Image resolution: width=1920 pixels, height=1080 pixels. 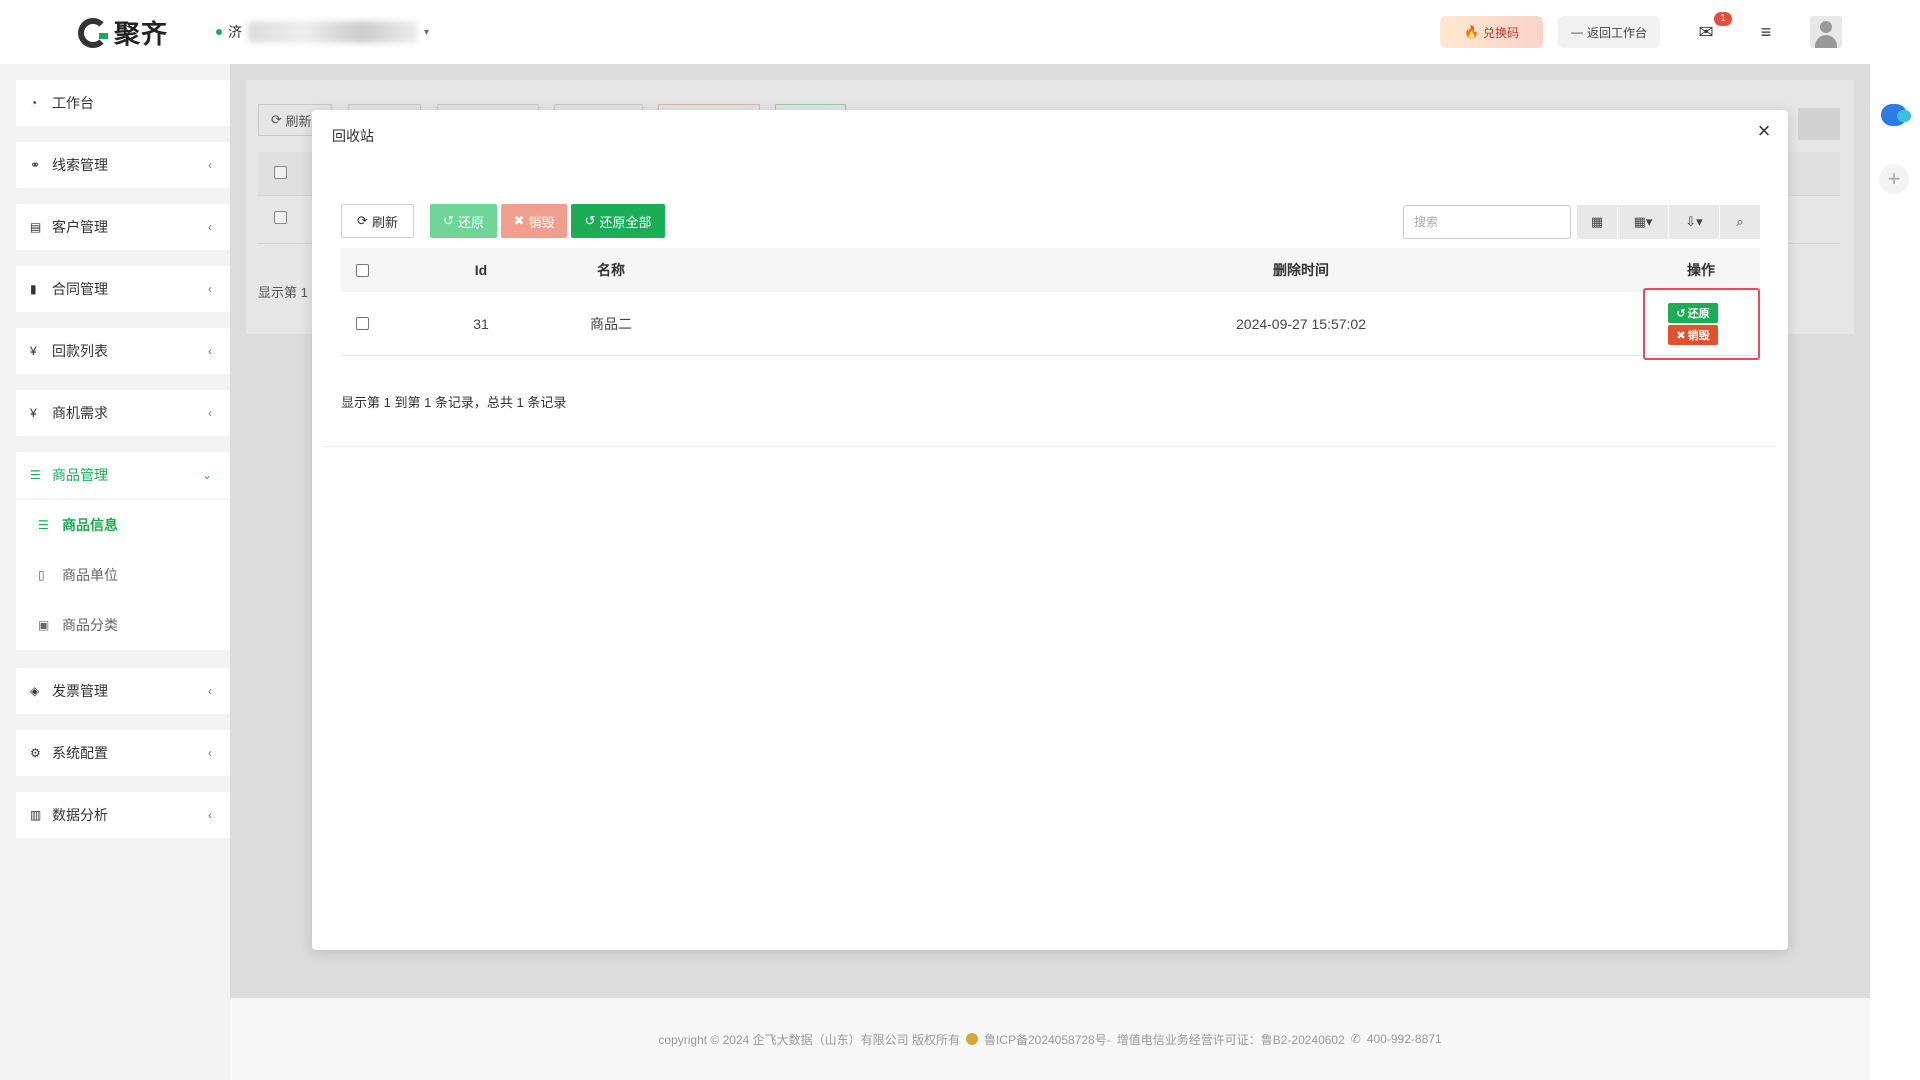 I want to click on column-header-name: 名称, so click(x=611, y=270).